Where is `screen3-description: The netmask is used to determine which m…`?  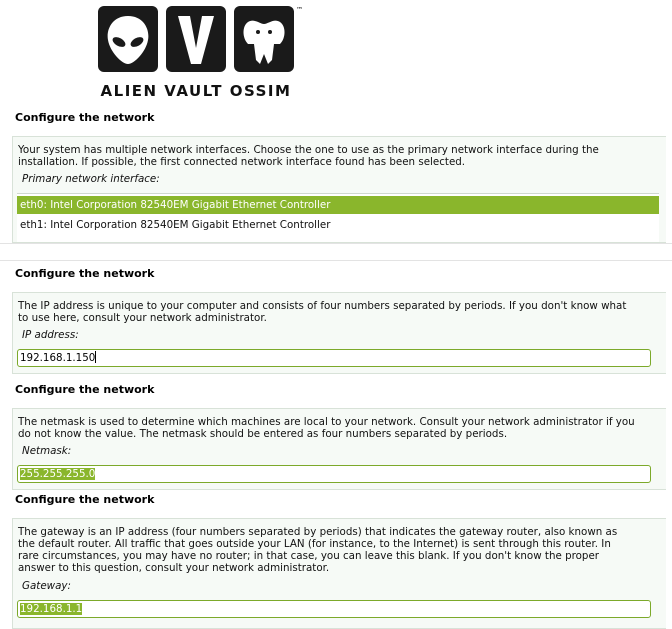 screen3-description: The netmask is used to determine which m… is located at coordinates (326, 428).